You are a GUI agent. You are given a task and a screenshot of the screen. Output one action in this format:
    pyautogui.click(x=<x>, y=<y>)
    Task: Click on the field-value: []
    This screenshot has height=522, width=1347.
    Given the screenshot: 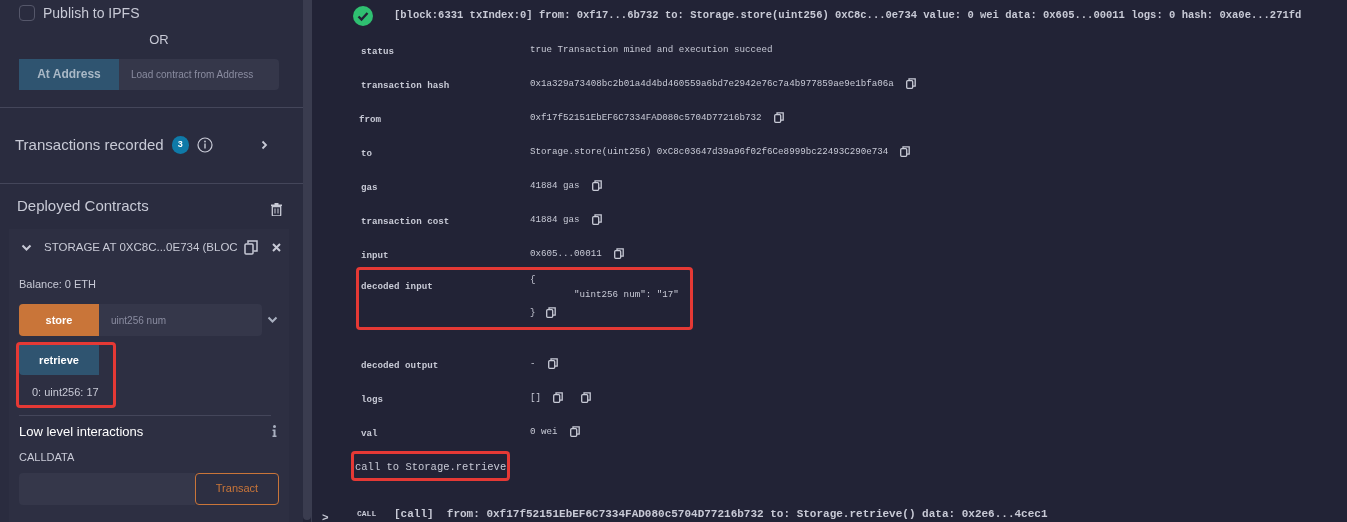 What is the action you would take?
    pyautogui.click(x=536, y=397)
    